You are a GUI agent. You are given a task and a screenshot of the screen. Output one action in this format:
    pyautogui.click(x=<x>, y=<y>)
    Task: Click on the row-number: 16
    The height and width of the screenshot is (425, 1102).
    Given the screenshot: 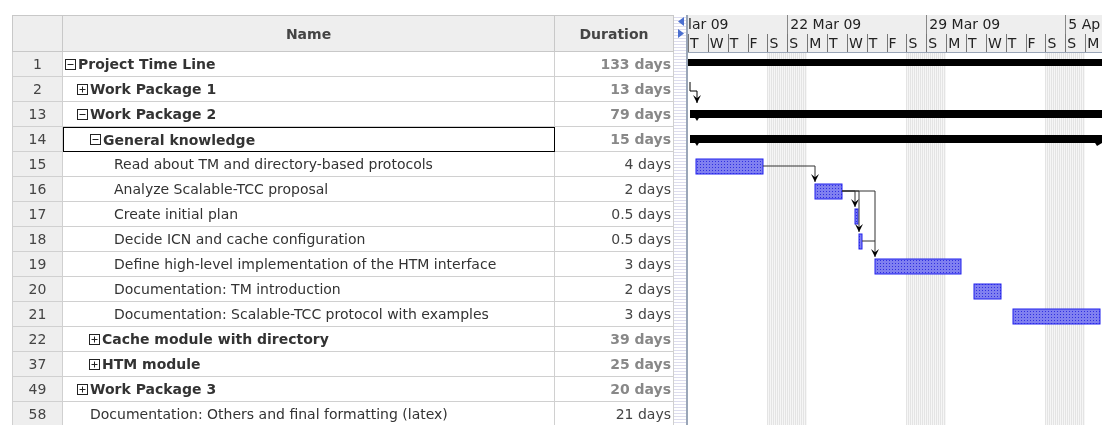 What is the action you would take?
    pyautogui.click(x=37, y=189)
    